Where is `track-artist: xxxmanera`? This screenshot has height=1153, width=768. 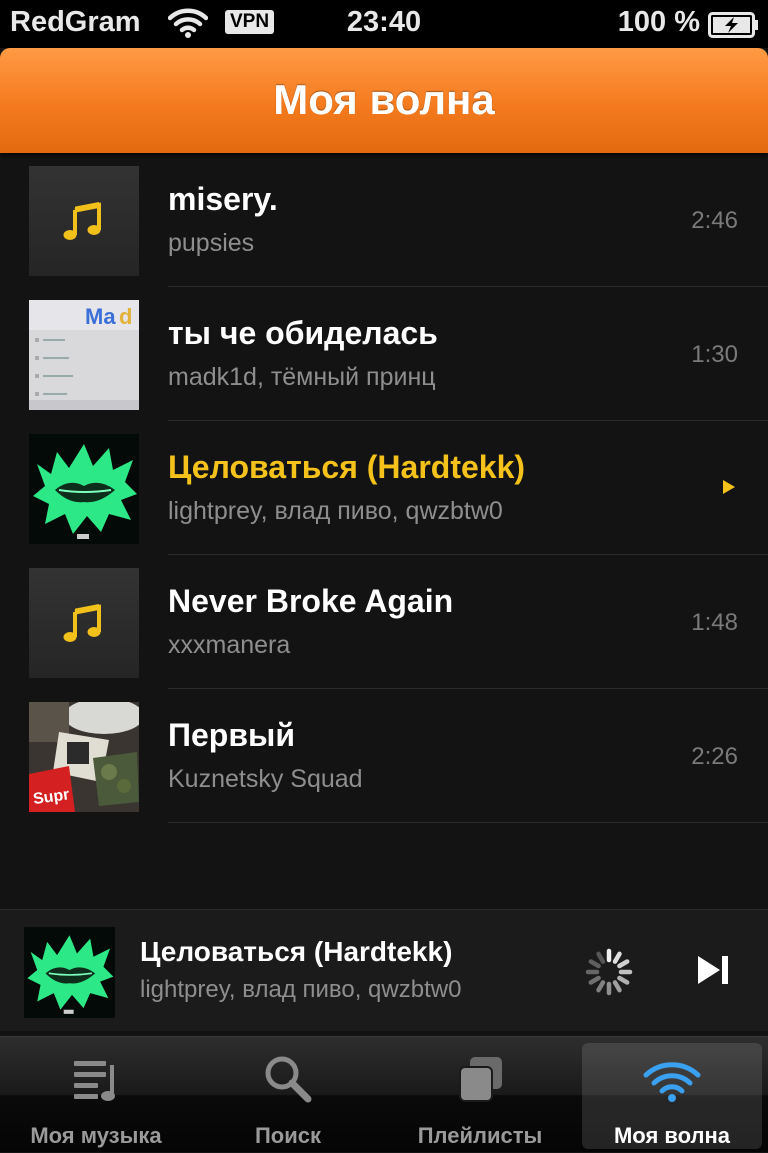
track-artist: xxxmanera is located at coordinates (229, 645).